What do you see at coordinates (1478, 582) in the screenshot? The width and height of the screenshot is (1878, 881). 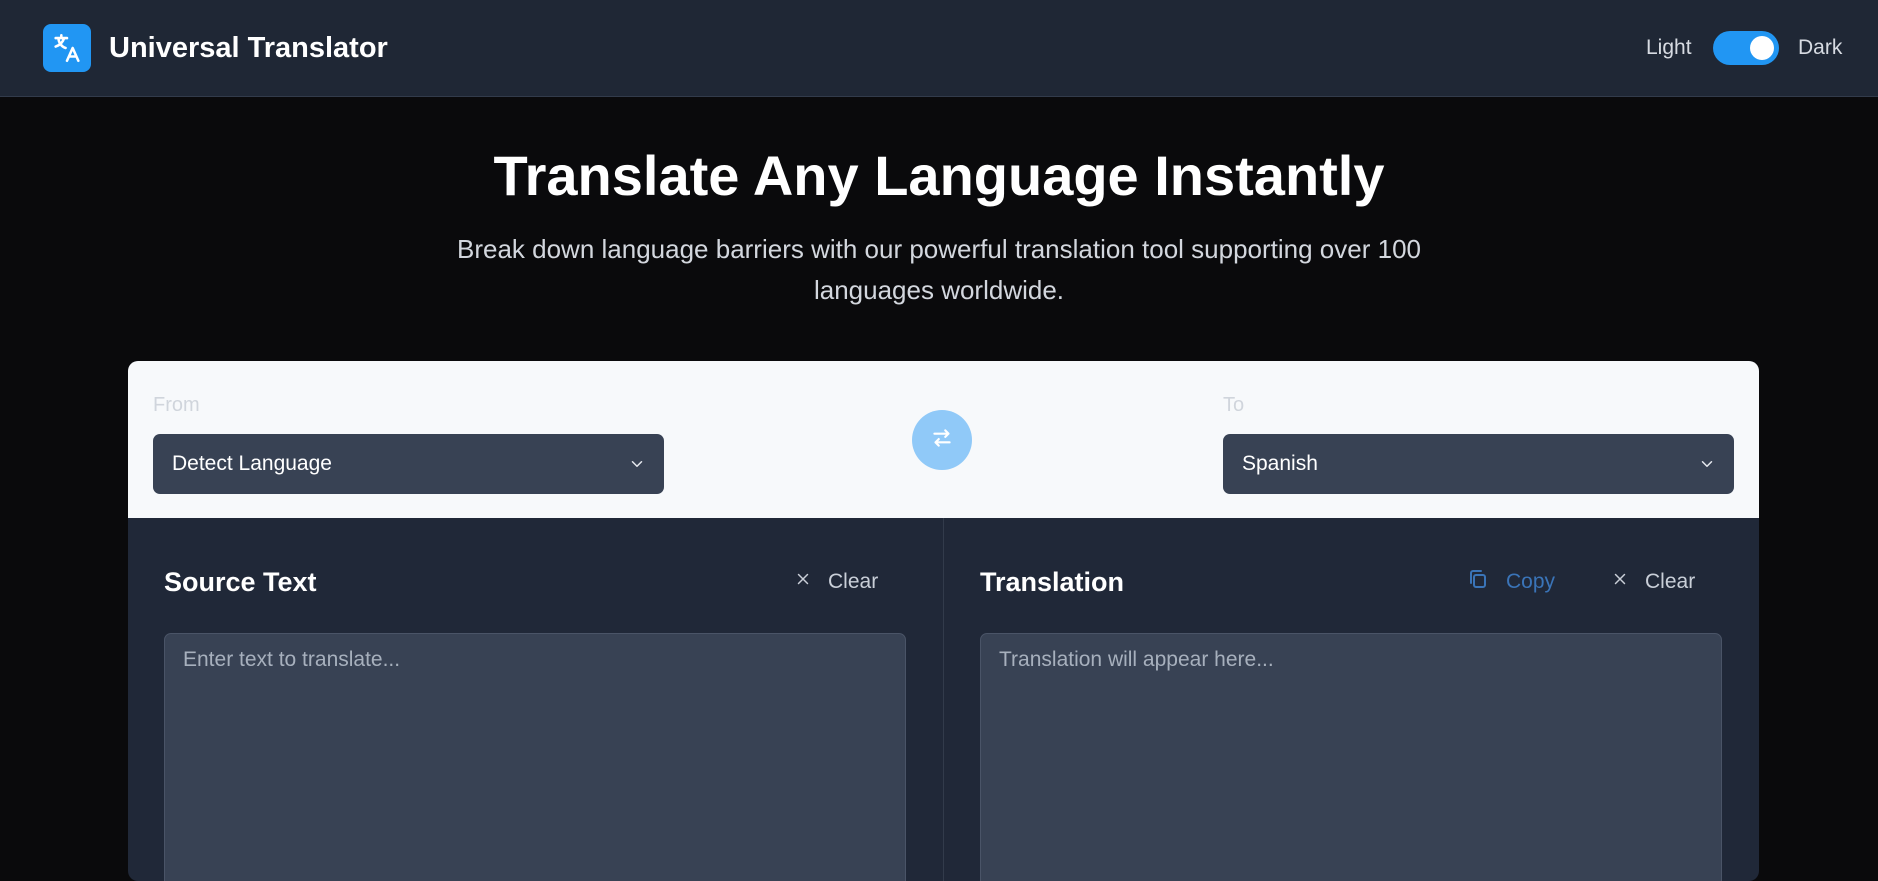 I see `copy-icon` at bounding box center [1478, 582].